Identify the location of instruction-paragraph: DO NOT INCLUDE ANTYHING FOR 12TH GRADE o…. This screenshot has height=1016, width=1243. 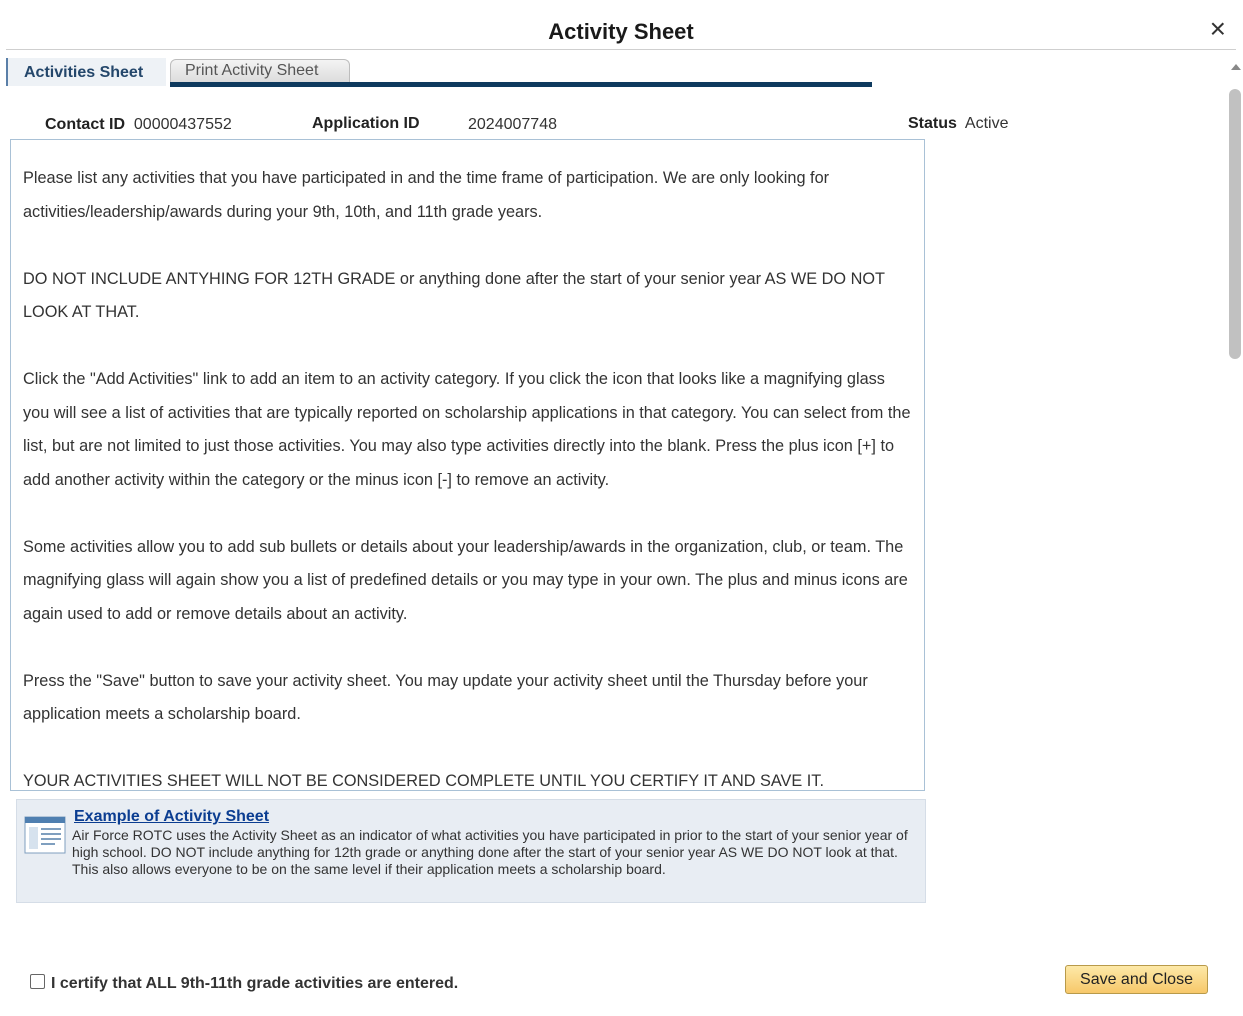
(454, 295).